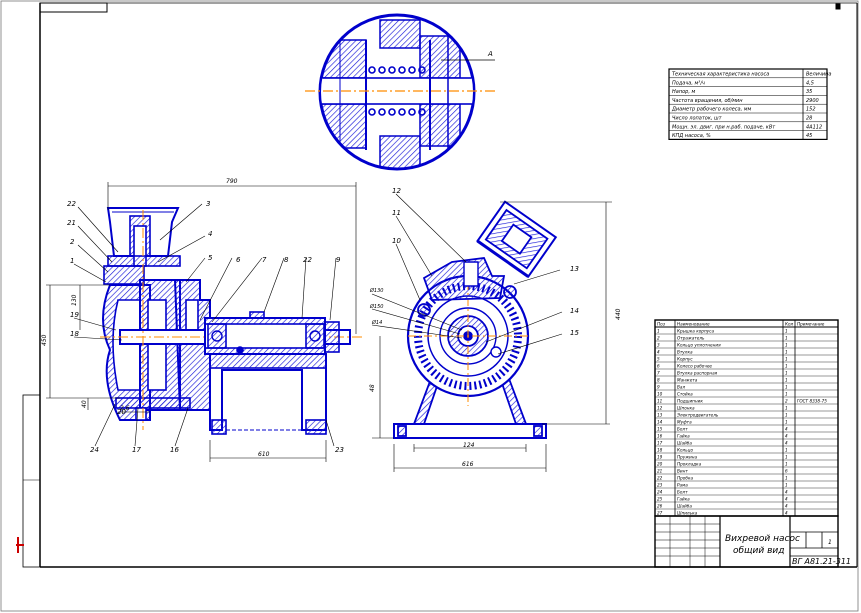 This screenshot has height=613, width=861. I want to click on leader-24: 24, so click(94, 450).